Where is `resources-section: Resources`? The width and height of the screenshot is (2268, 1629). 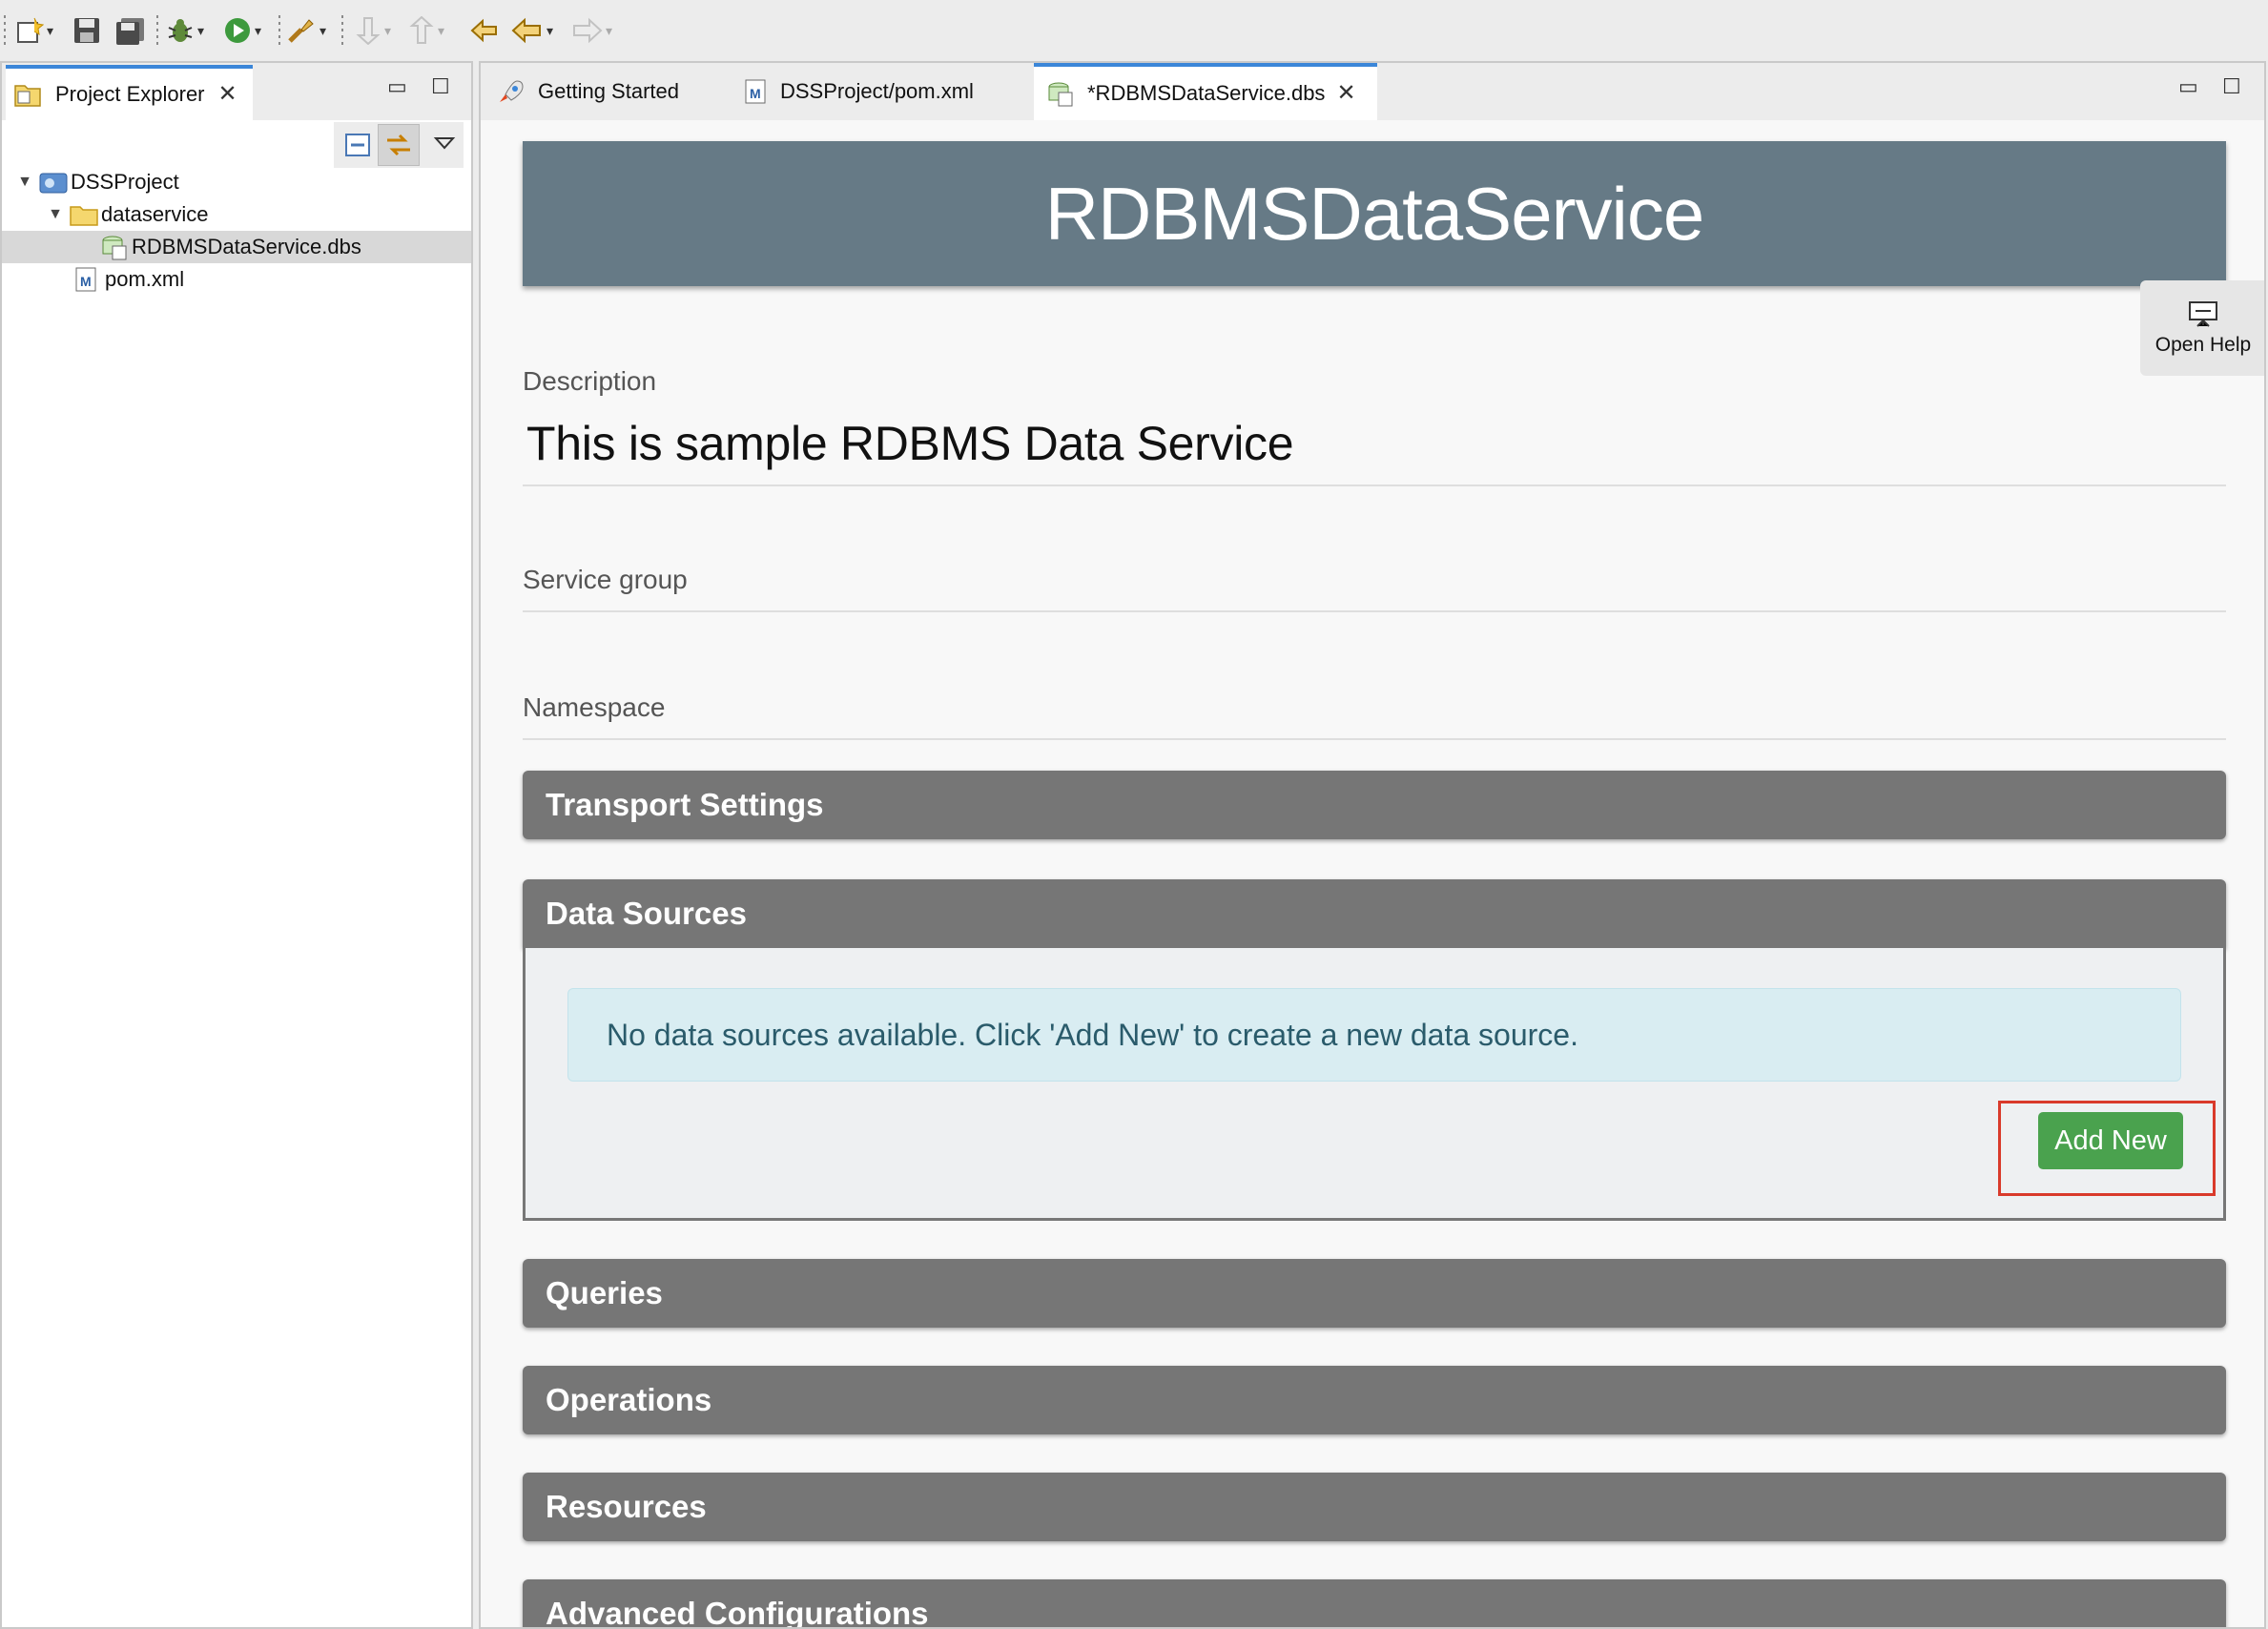 resources-section: Resources is located at coordinates (1374, 1507).